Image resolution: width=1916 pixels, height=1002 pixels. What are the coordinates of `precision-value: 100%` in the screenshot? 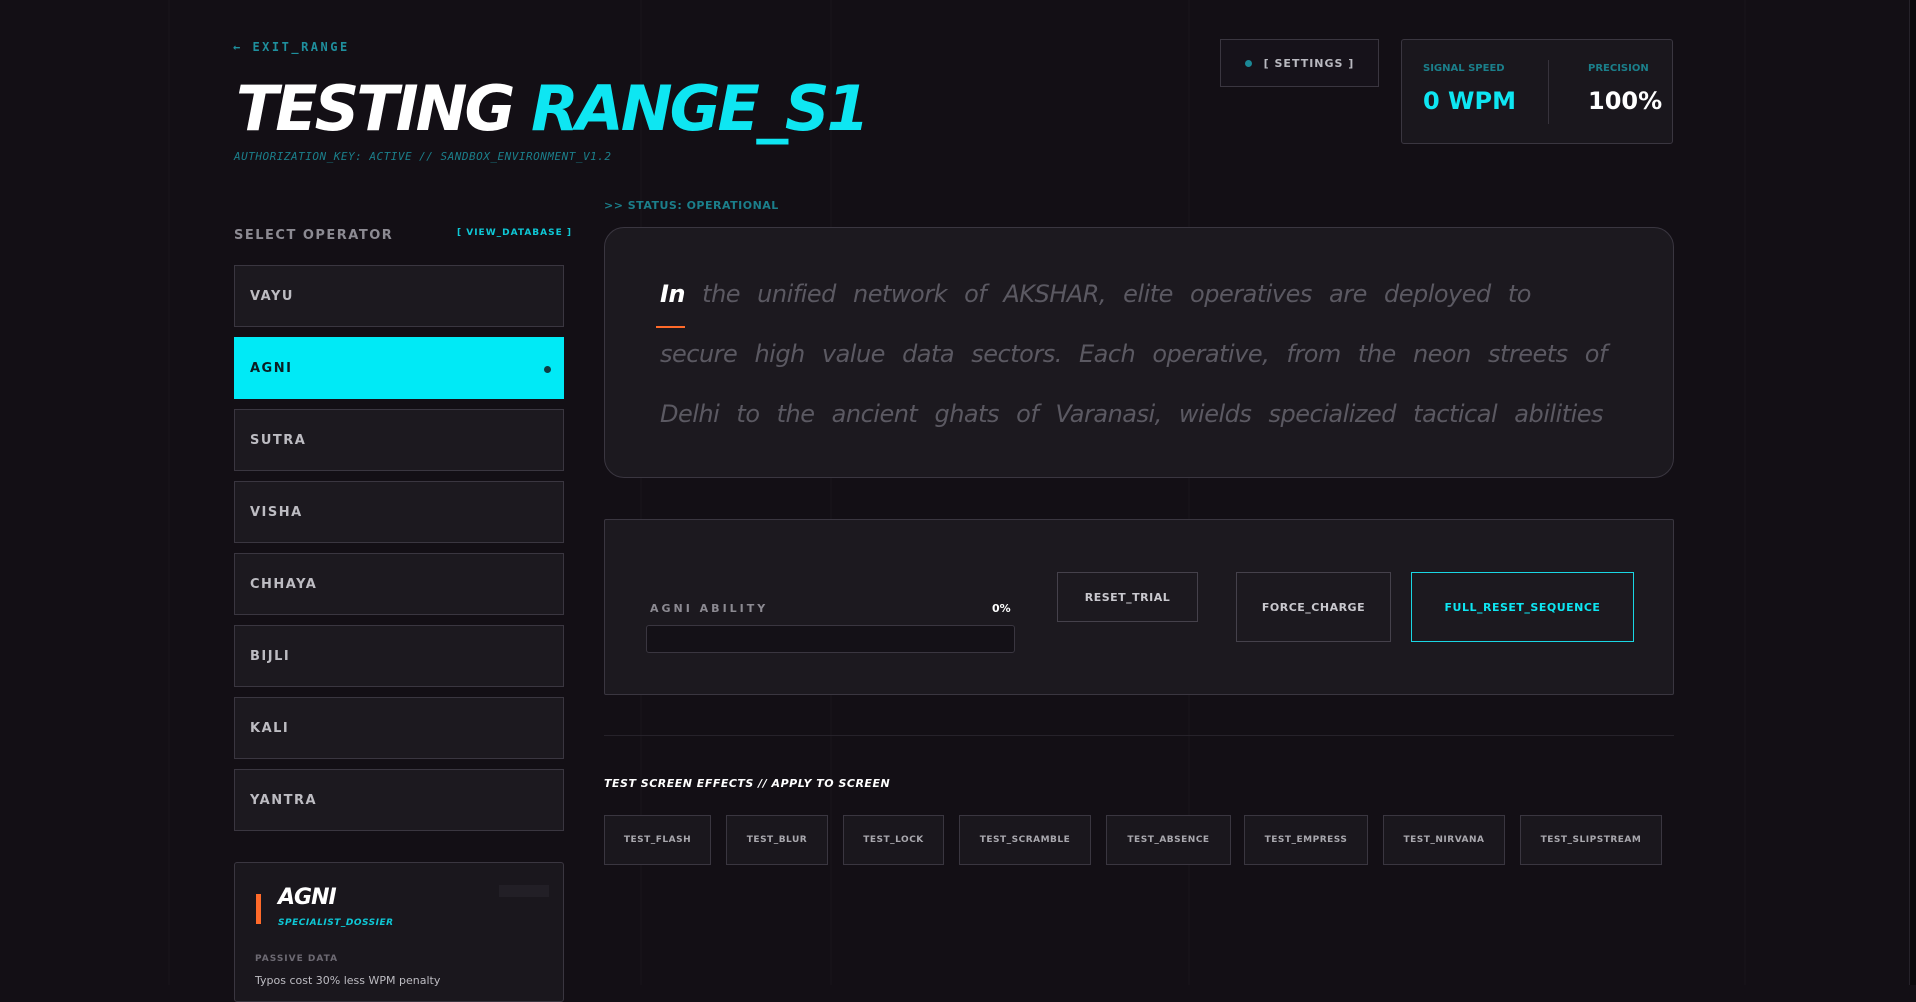 It's located at (1625, 101).